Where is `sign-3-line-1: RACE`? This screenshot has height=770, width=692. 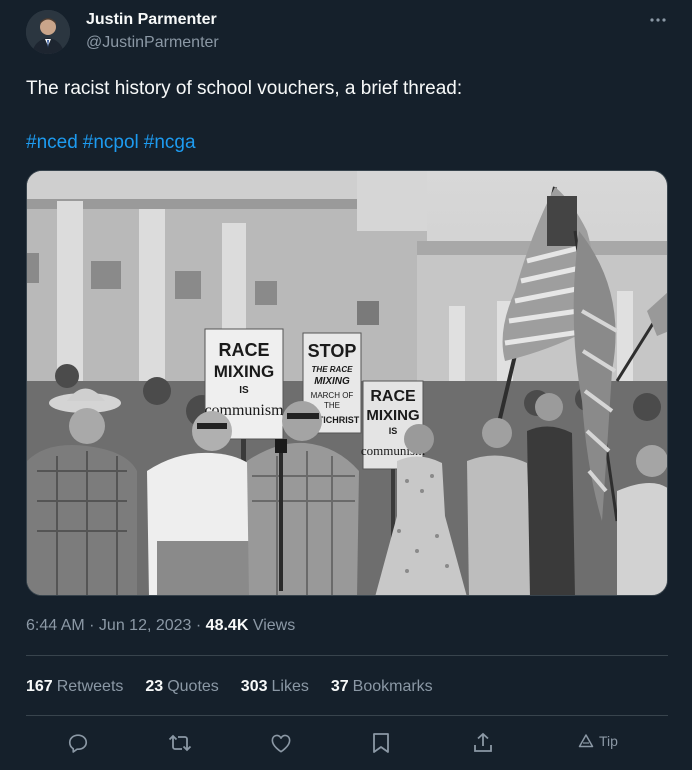
sign-3-line-1: RACE is located at coordinates (393, 396).